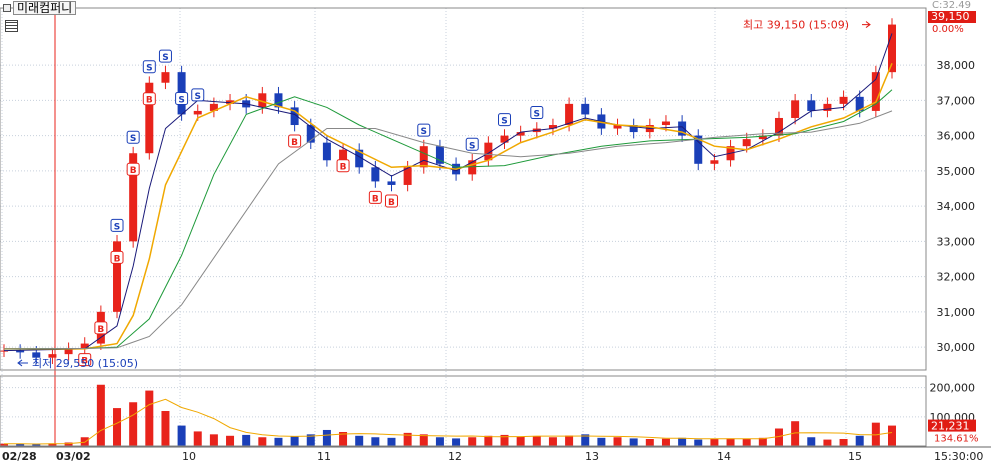 This screenshot has height=470, width=991. What do you see at coordinates (956, 312) in the screenshot?
I see `y-tick-label: 31,000` at bounding box center [956, 312].